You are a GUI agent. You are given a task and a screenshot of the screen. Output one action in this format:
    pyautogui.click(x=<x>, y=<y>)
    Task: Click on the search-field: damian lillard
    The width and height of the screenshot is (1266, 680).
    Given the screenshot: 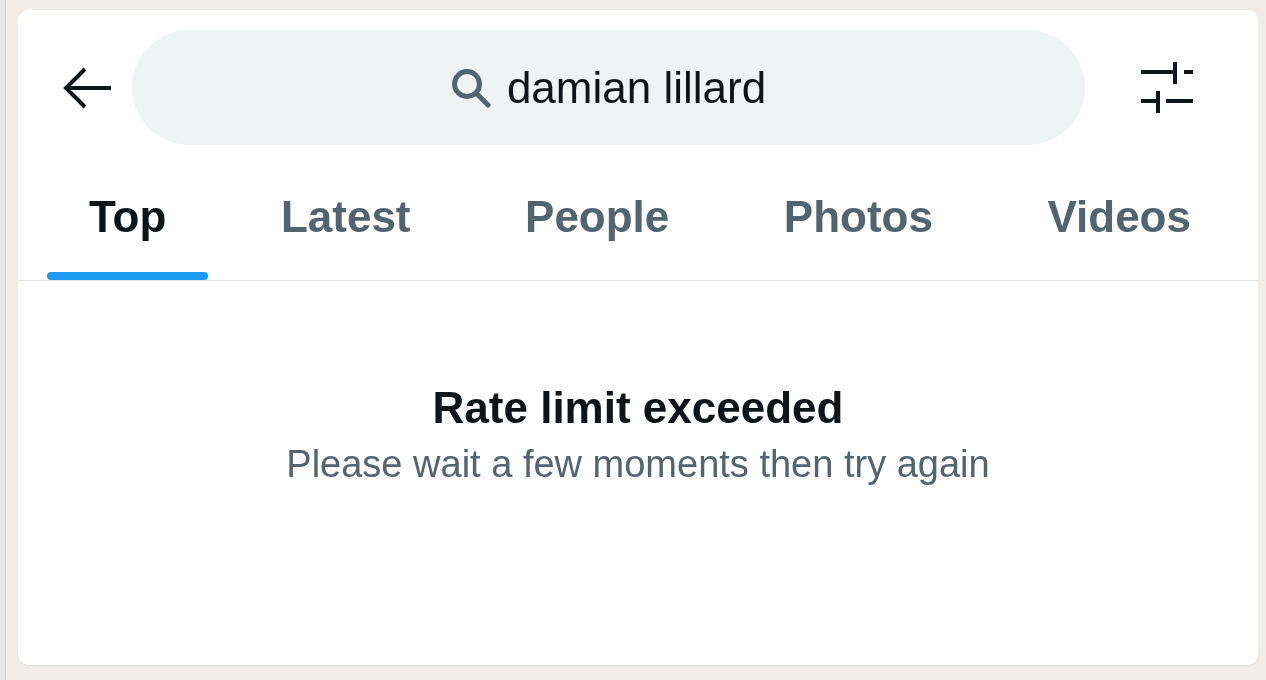 What is the action you would take?
    pyautogui.click(x=608, y=87)
    